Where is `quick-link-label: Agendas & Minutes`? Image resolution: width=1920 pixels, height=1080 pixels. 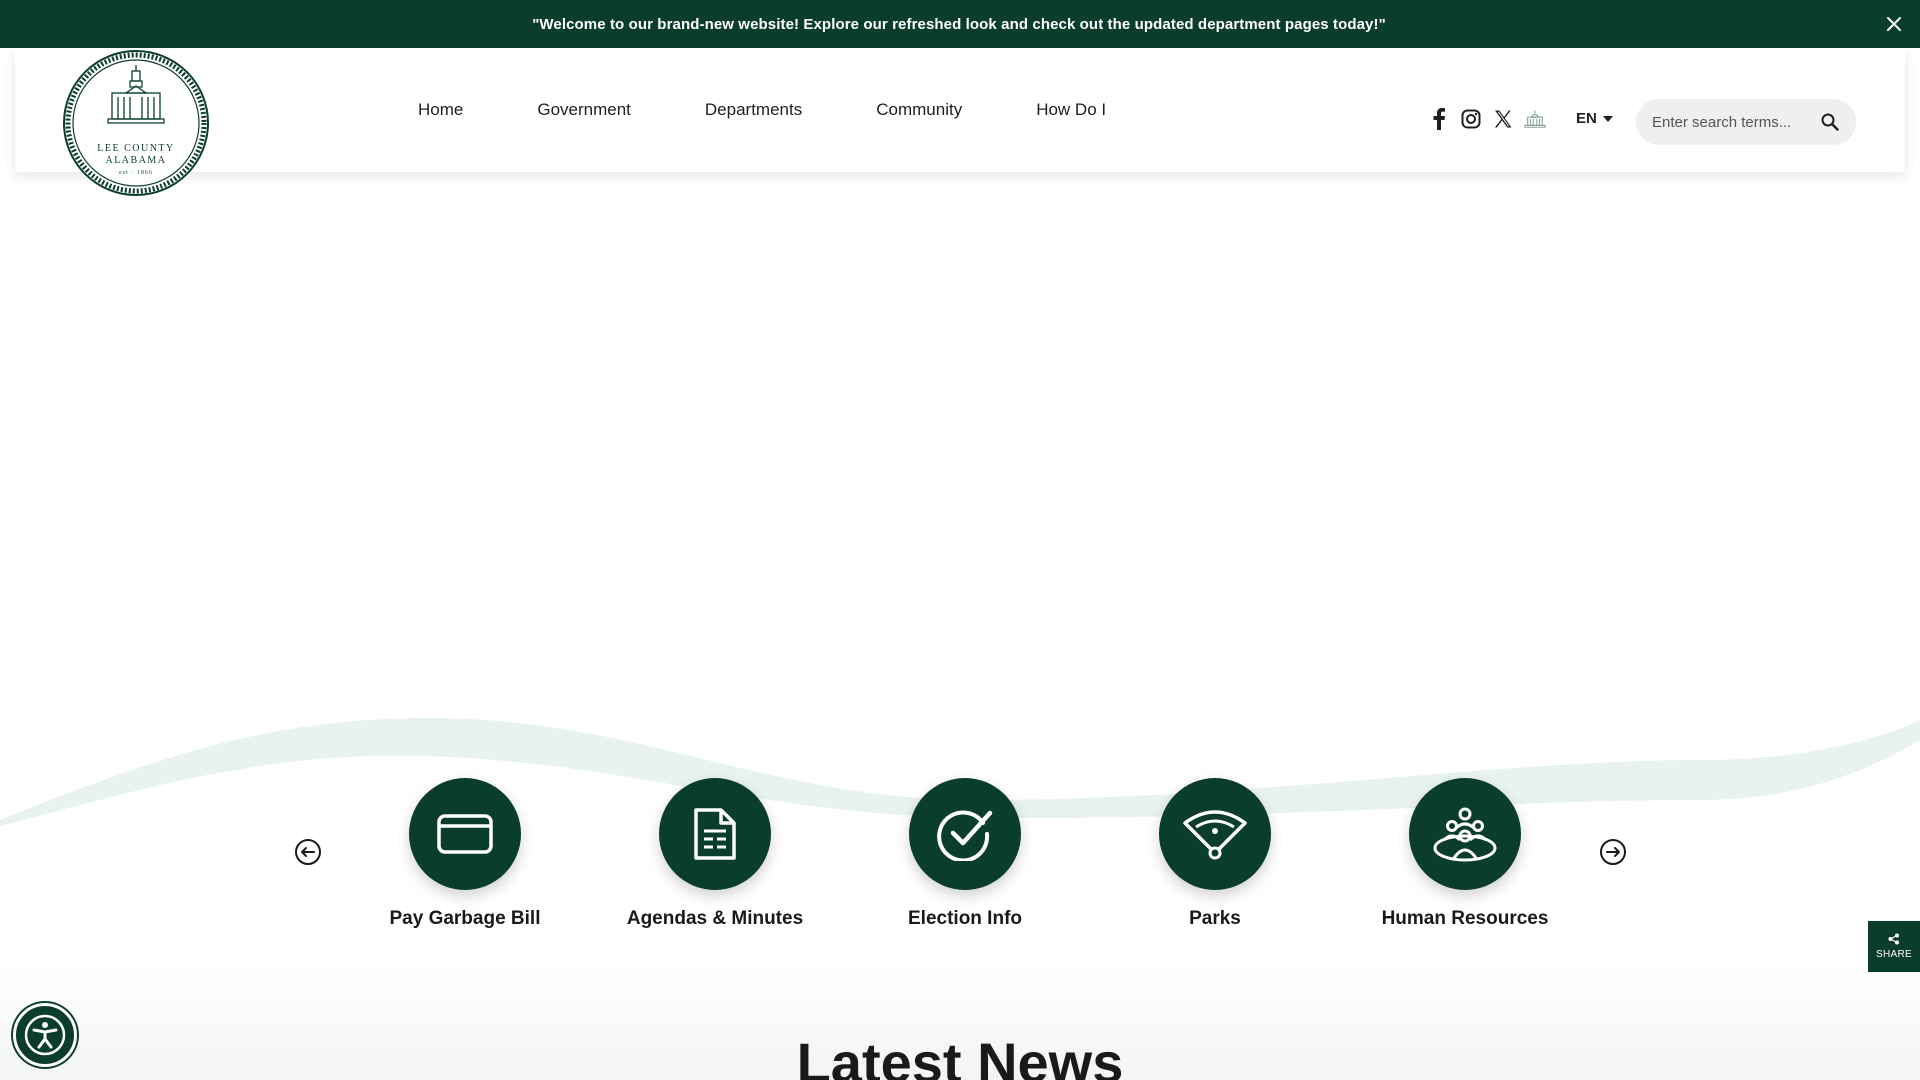
quick-link-label: Agendas & Minutes is located at coordinates (715, 918).